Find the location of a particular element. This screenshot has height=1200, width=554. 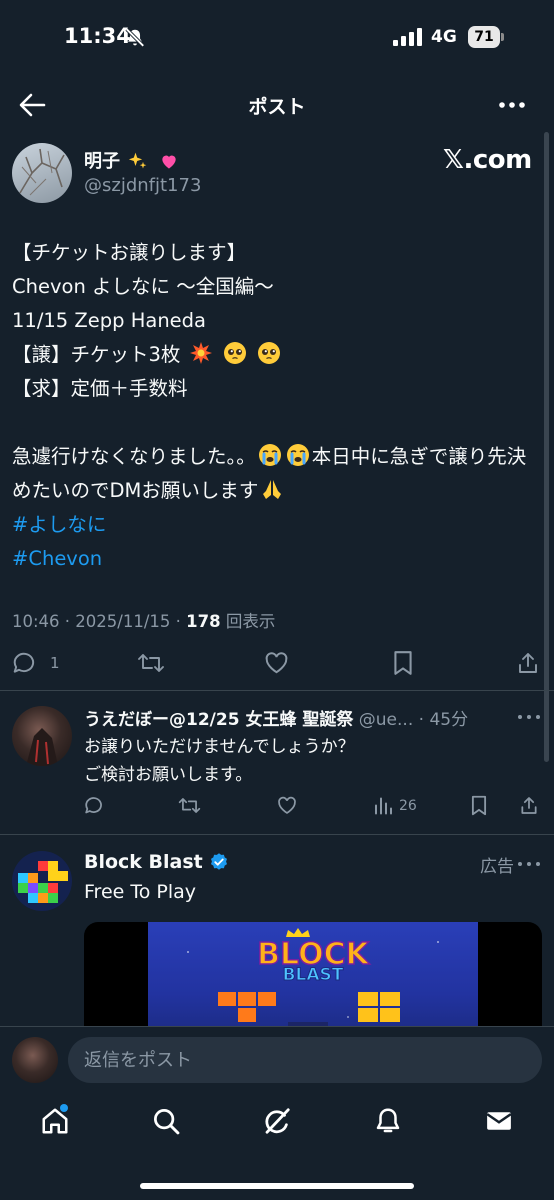

post-line: 急遽行けなくなりました。。 本日中に急ぎで譲り先決めたいのでDMお願いします is located at coordinates (272, 474).